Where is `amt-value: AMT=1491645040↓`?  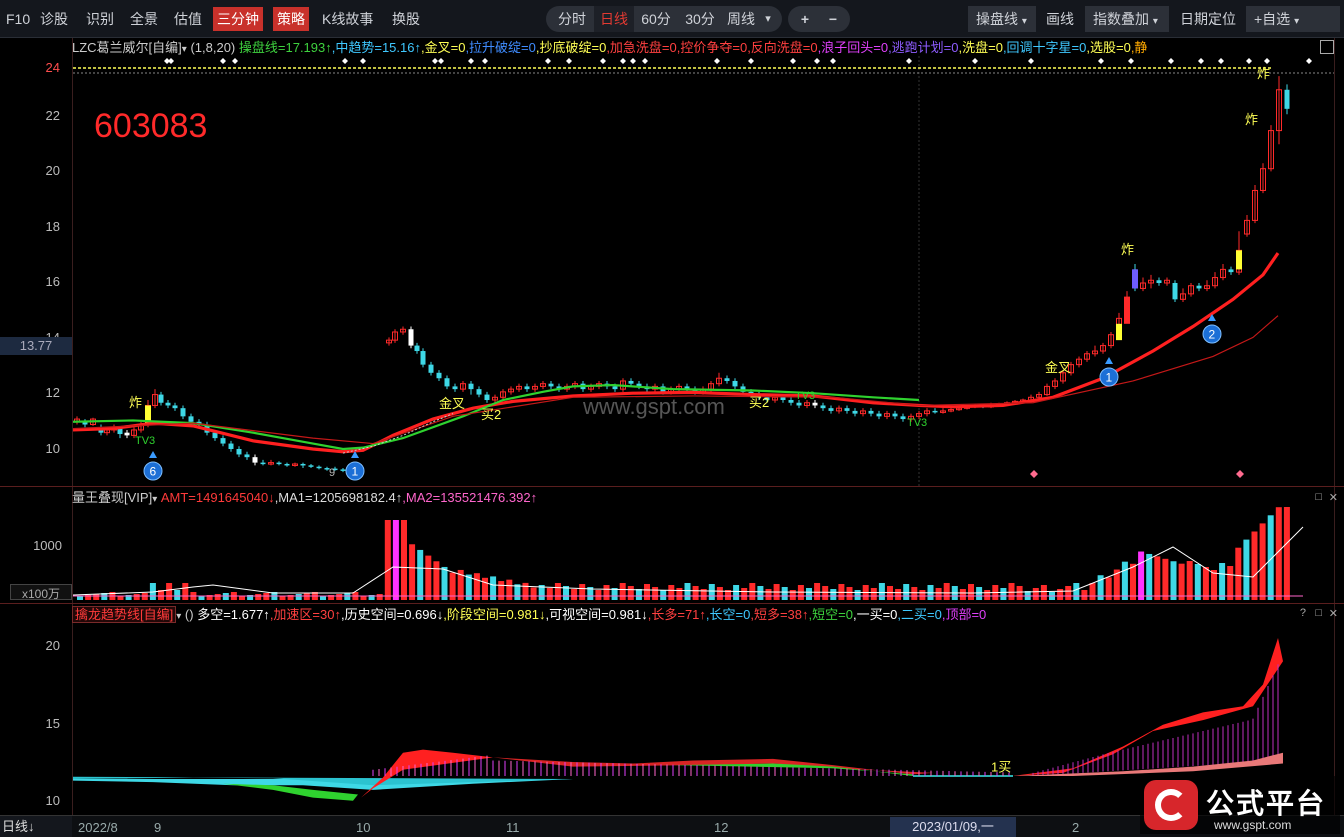 amt-value: AMT=1491645040↓ is located at coordinates (217, 497).